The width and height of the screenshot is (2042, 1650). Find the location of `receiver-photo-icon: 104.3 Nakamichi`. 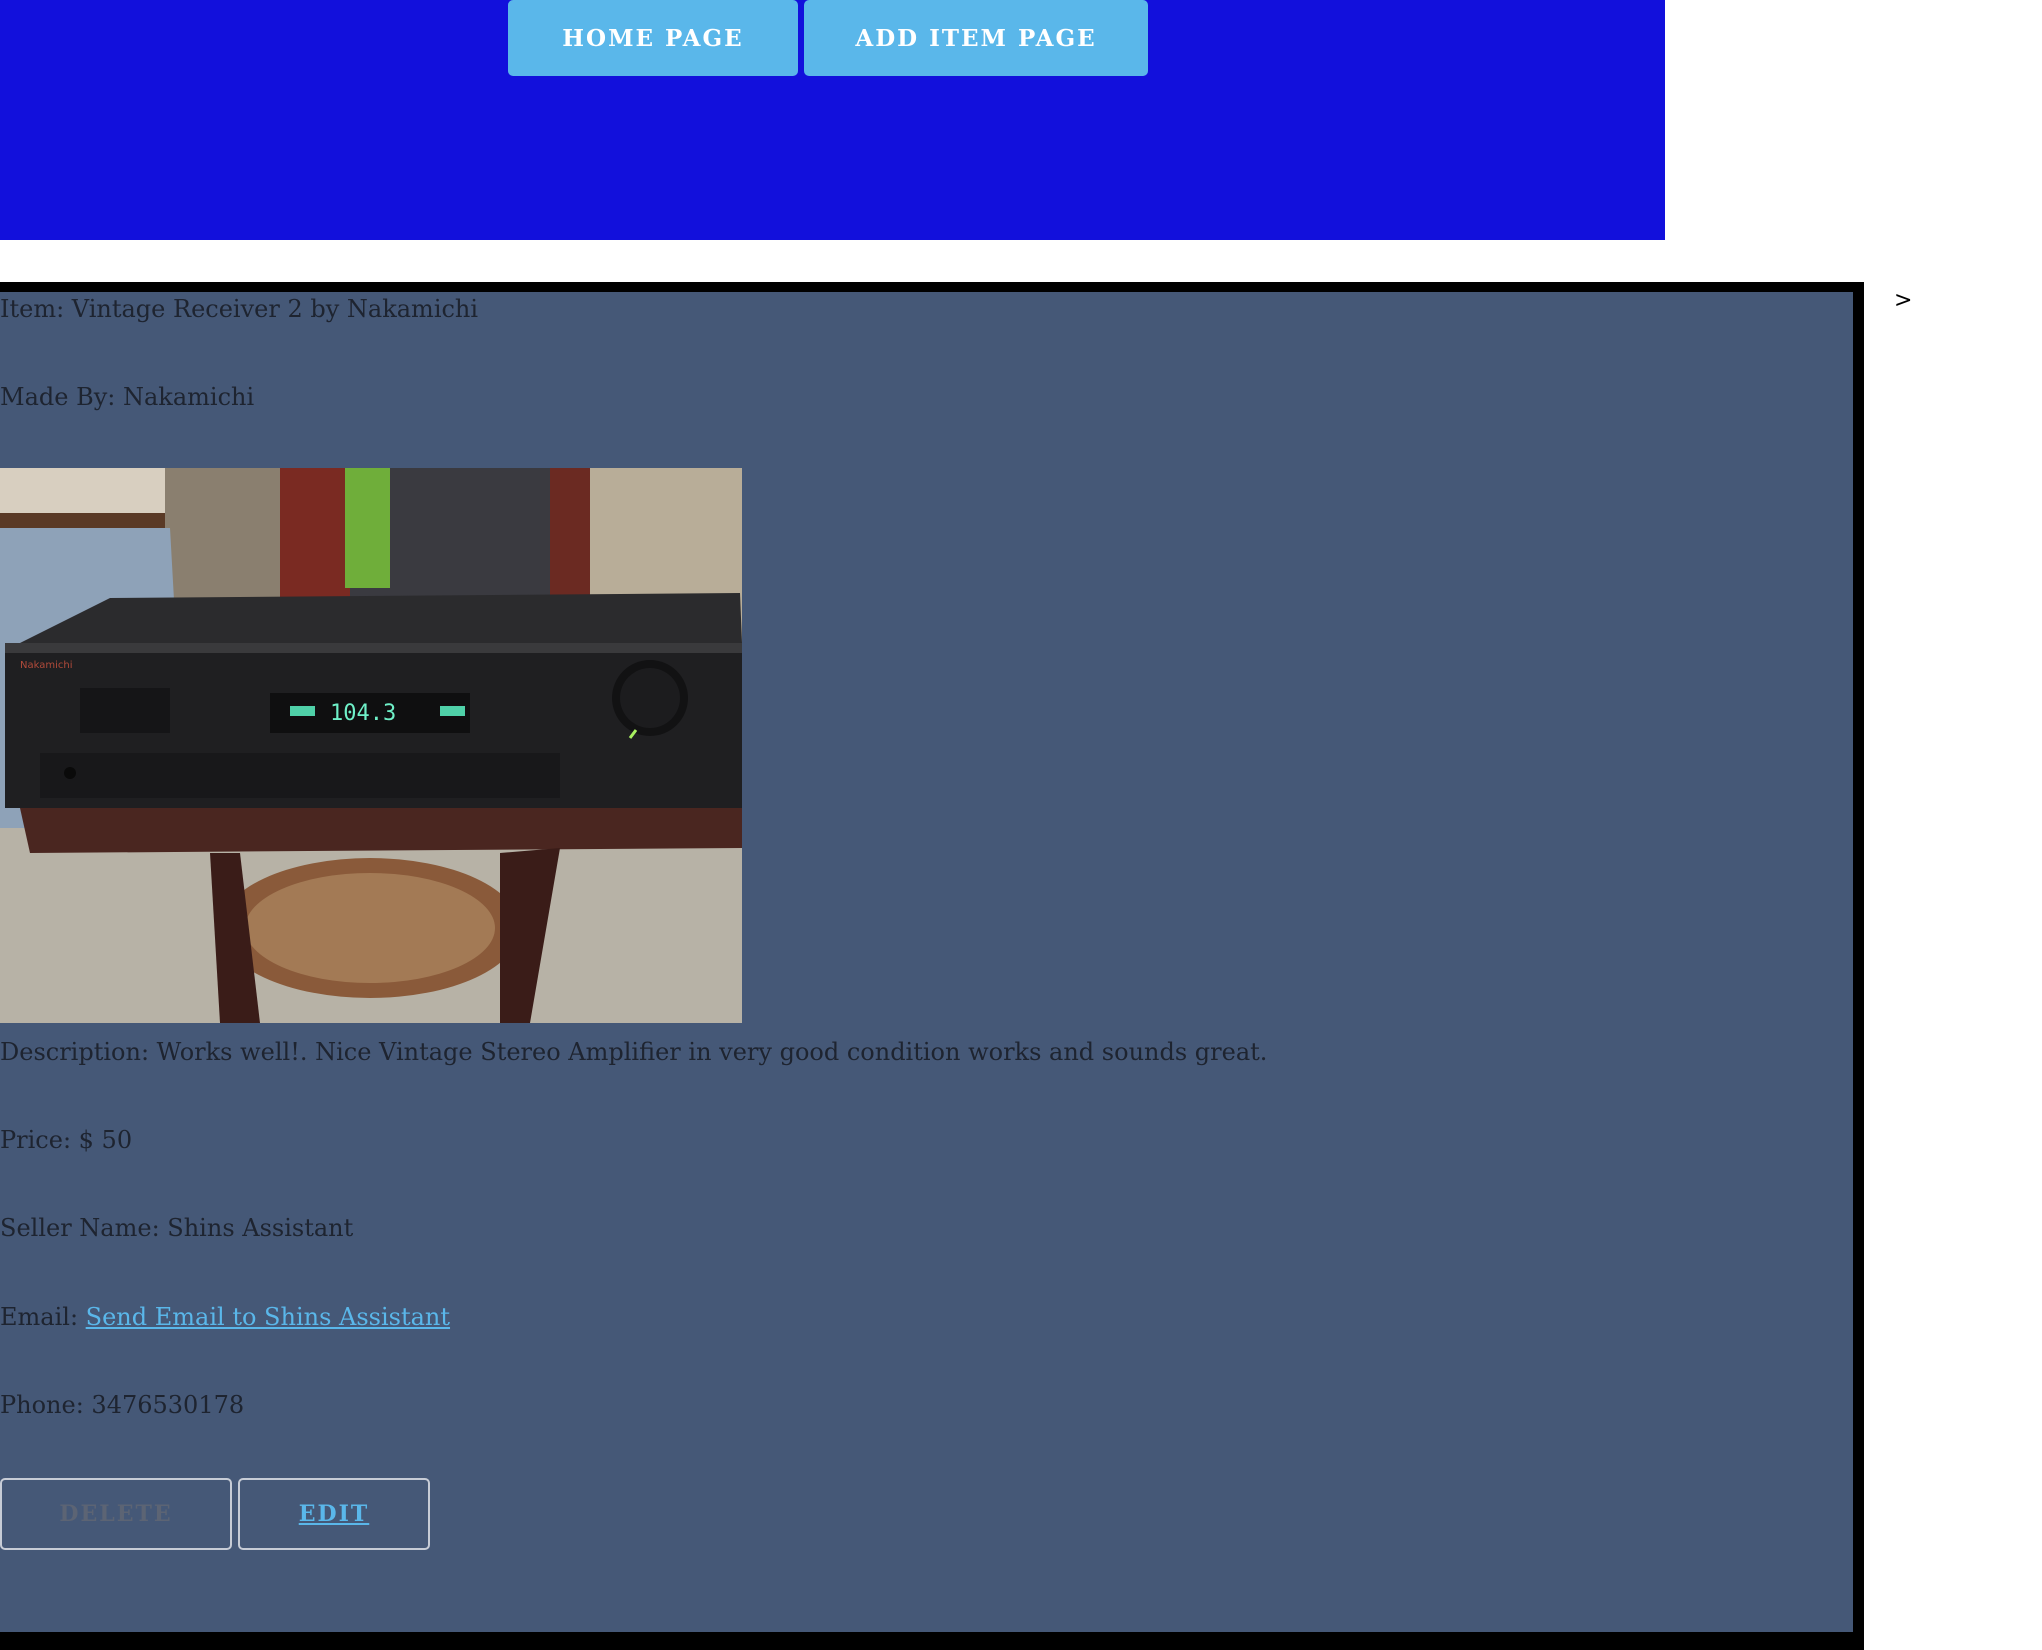

receiver-photo-icon: 104.3 Nakamichi is located at coordinates (371, 745).